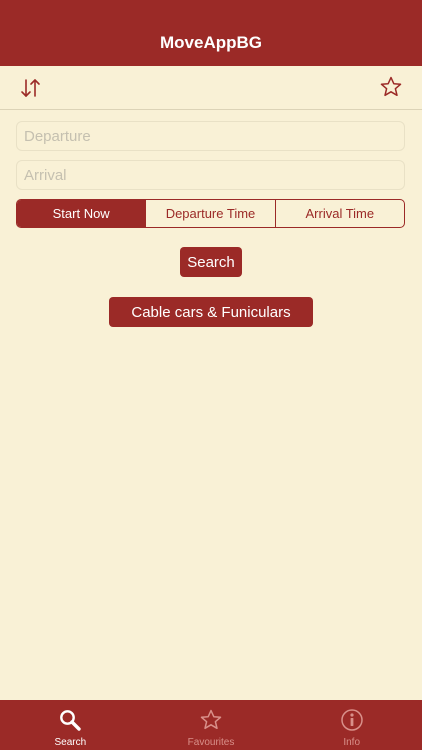 Image resolution: width=422 pixels, height=750 pixels. I want to click on tab-bar: Search Favourites Info, so click(211, 725).